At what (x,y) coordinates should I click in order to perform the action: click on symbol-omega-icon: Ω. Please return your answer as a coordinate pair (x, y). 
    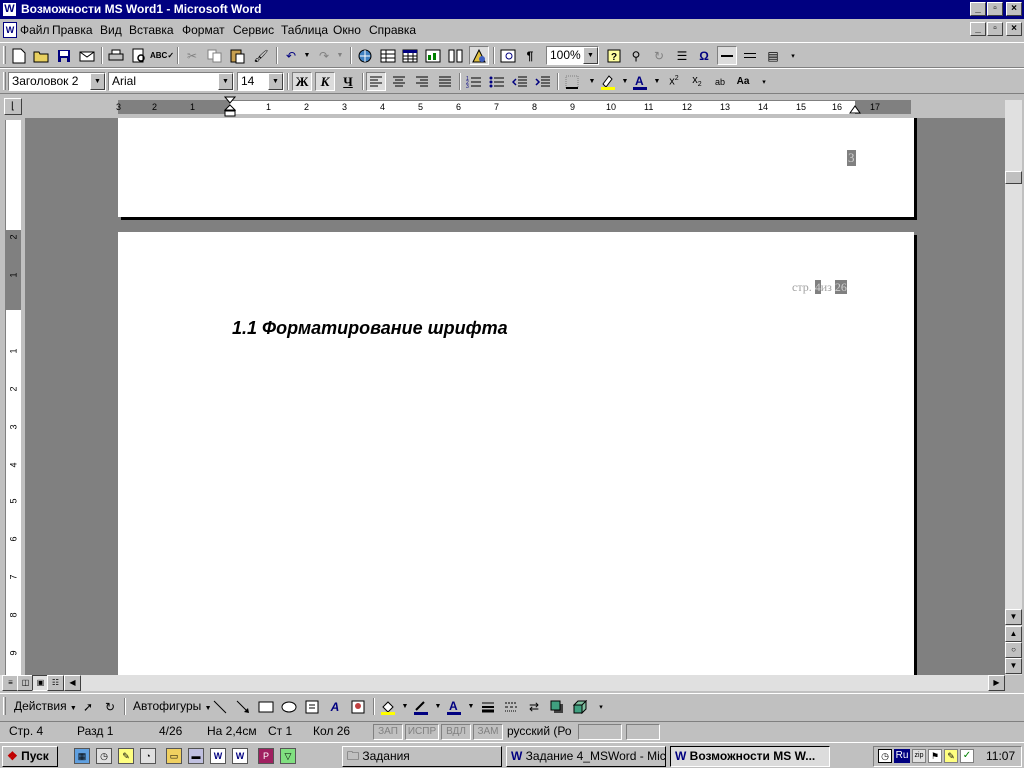
    Looking at the image, I should click on (704, 55).